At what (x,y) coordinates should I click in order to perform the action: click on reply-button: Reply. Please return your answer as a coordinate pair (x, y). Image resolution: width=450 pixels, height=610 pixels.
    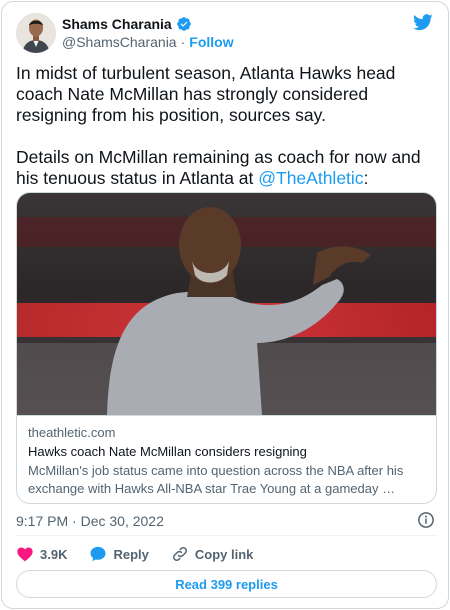
    Looking at the image, I should click on (119, 554).